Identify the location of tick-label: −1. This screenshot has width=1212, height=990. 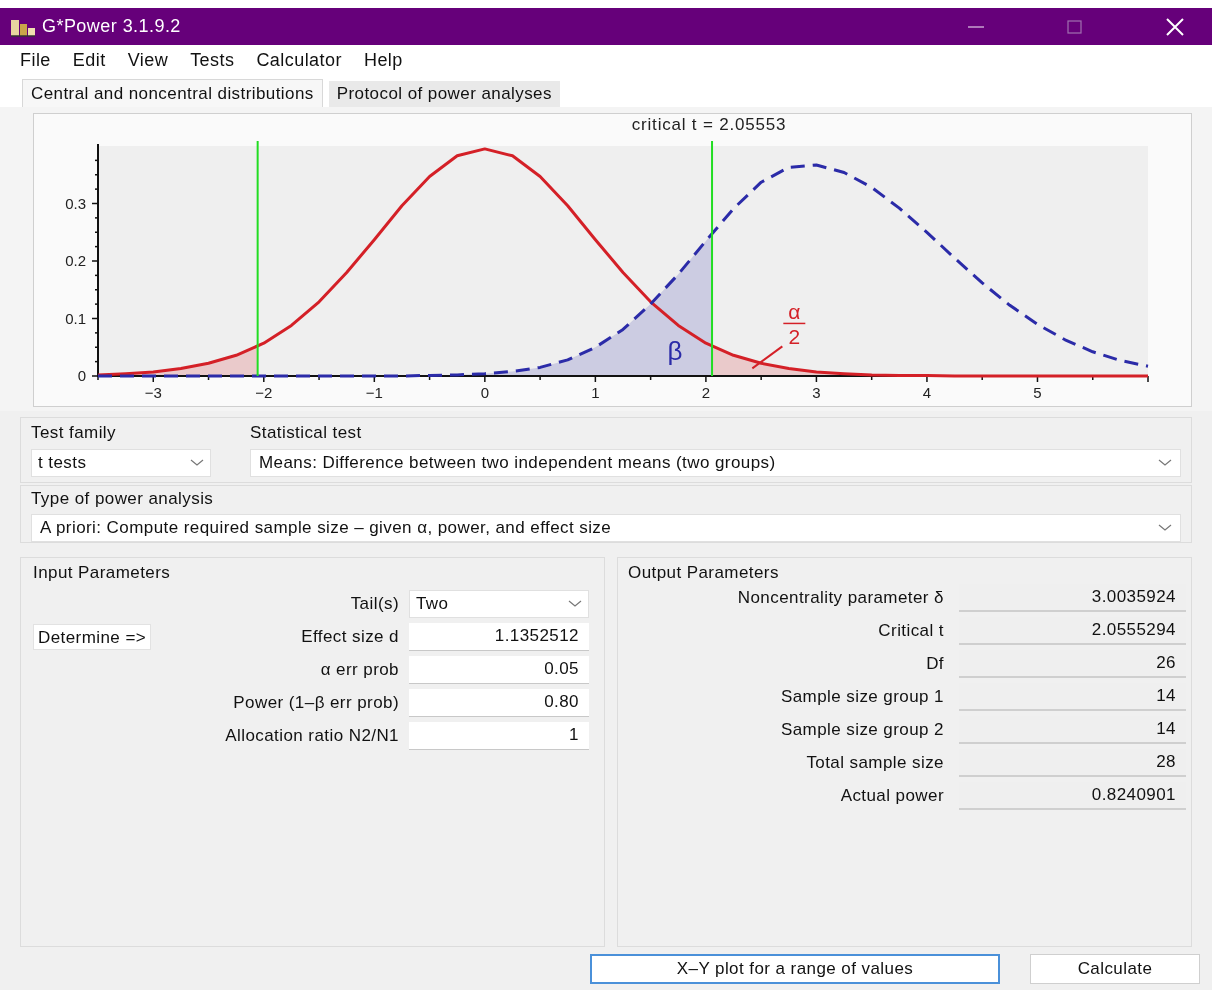
(374, 392).